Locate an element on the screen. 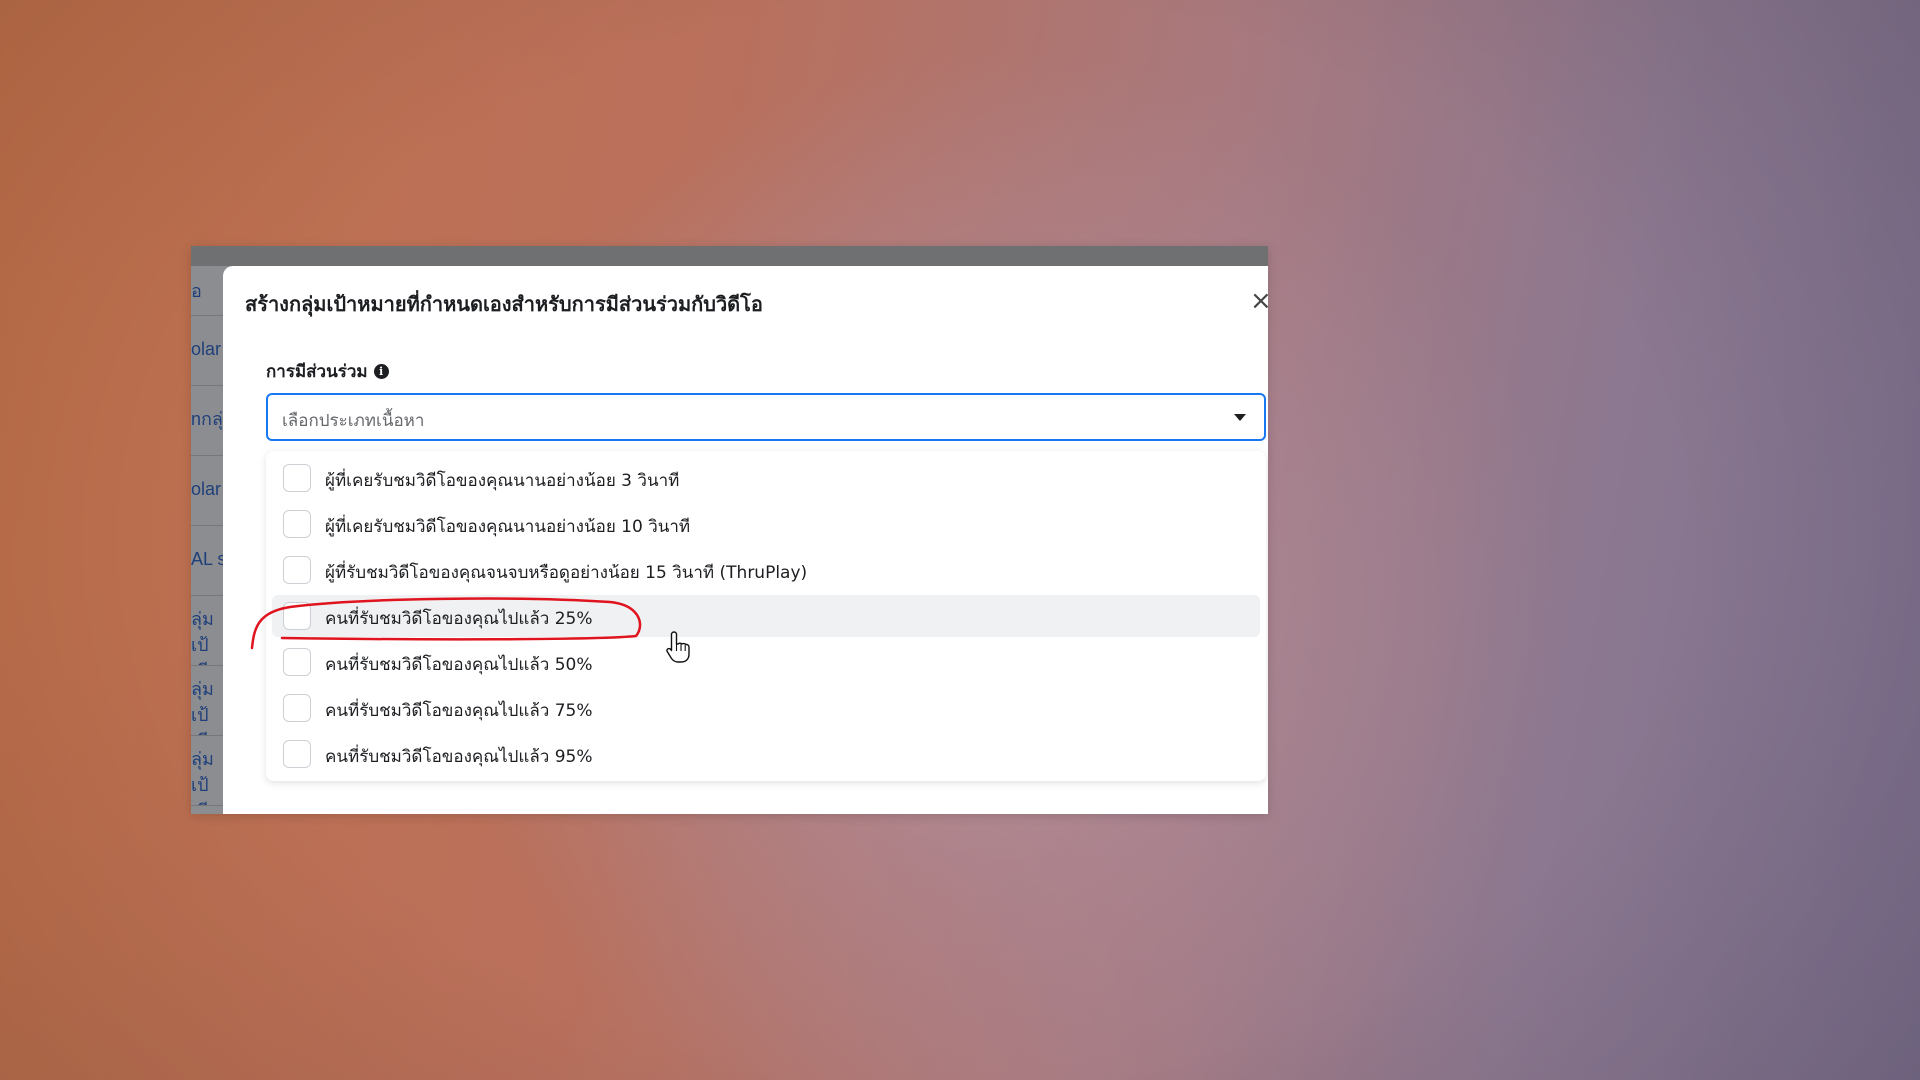  engagement-label-text: การมีส่วนร่วม is located at coordinates (317, 372).